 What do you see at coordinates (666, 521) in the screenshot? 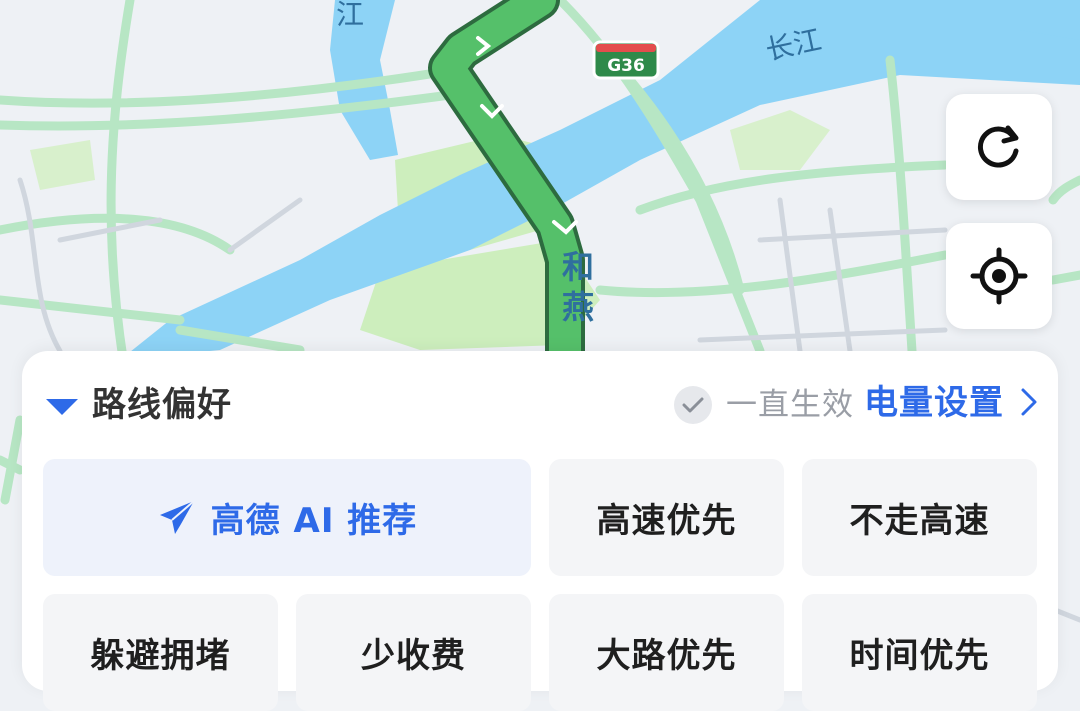
I see `option-label: 高速优先` at bounding box center [666, 521].